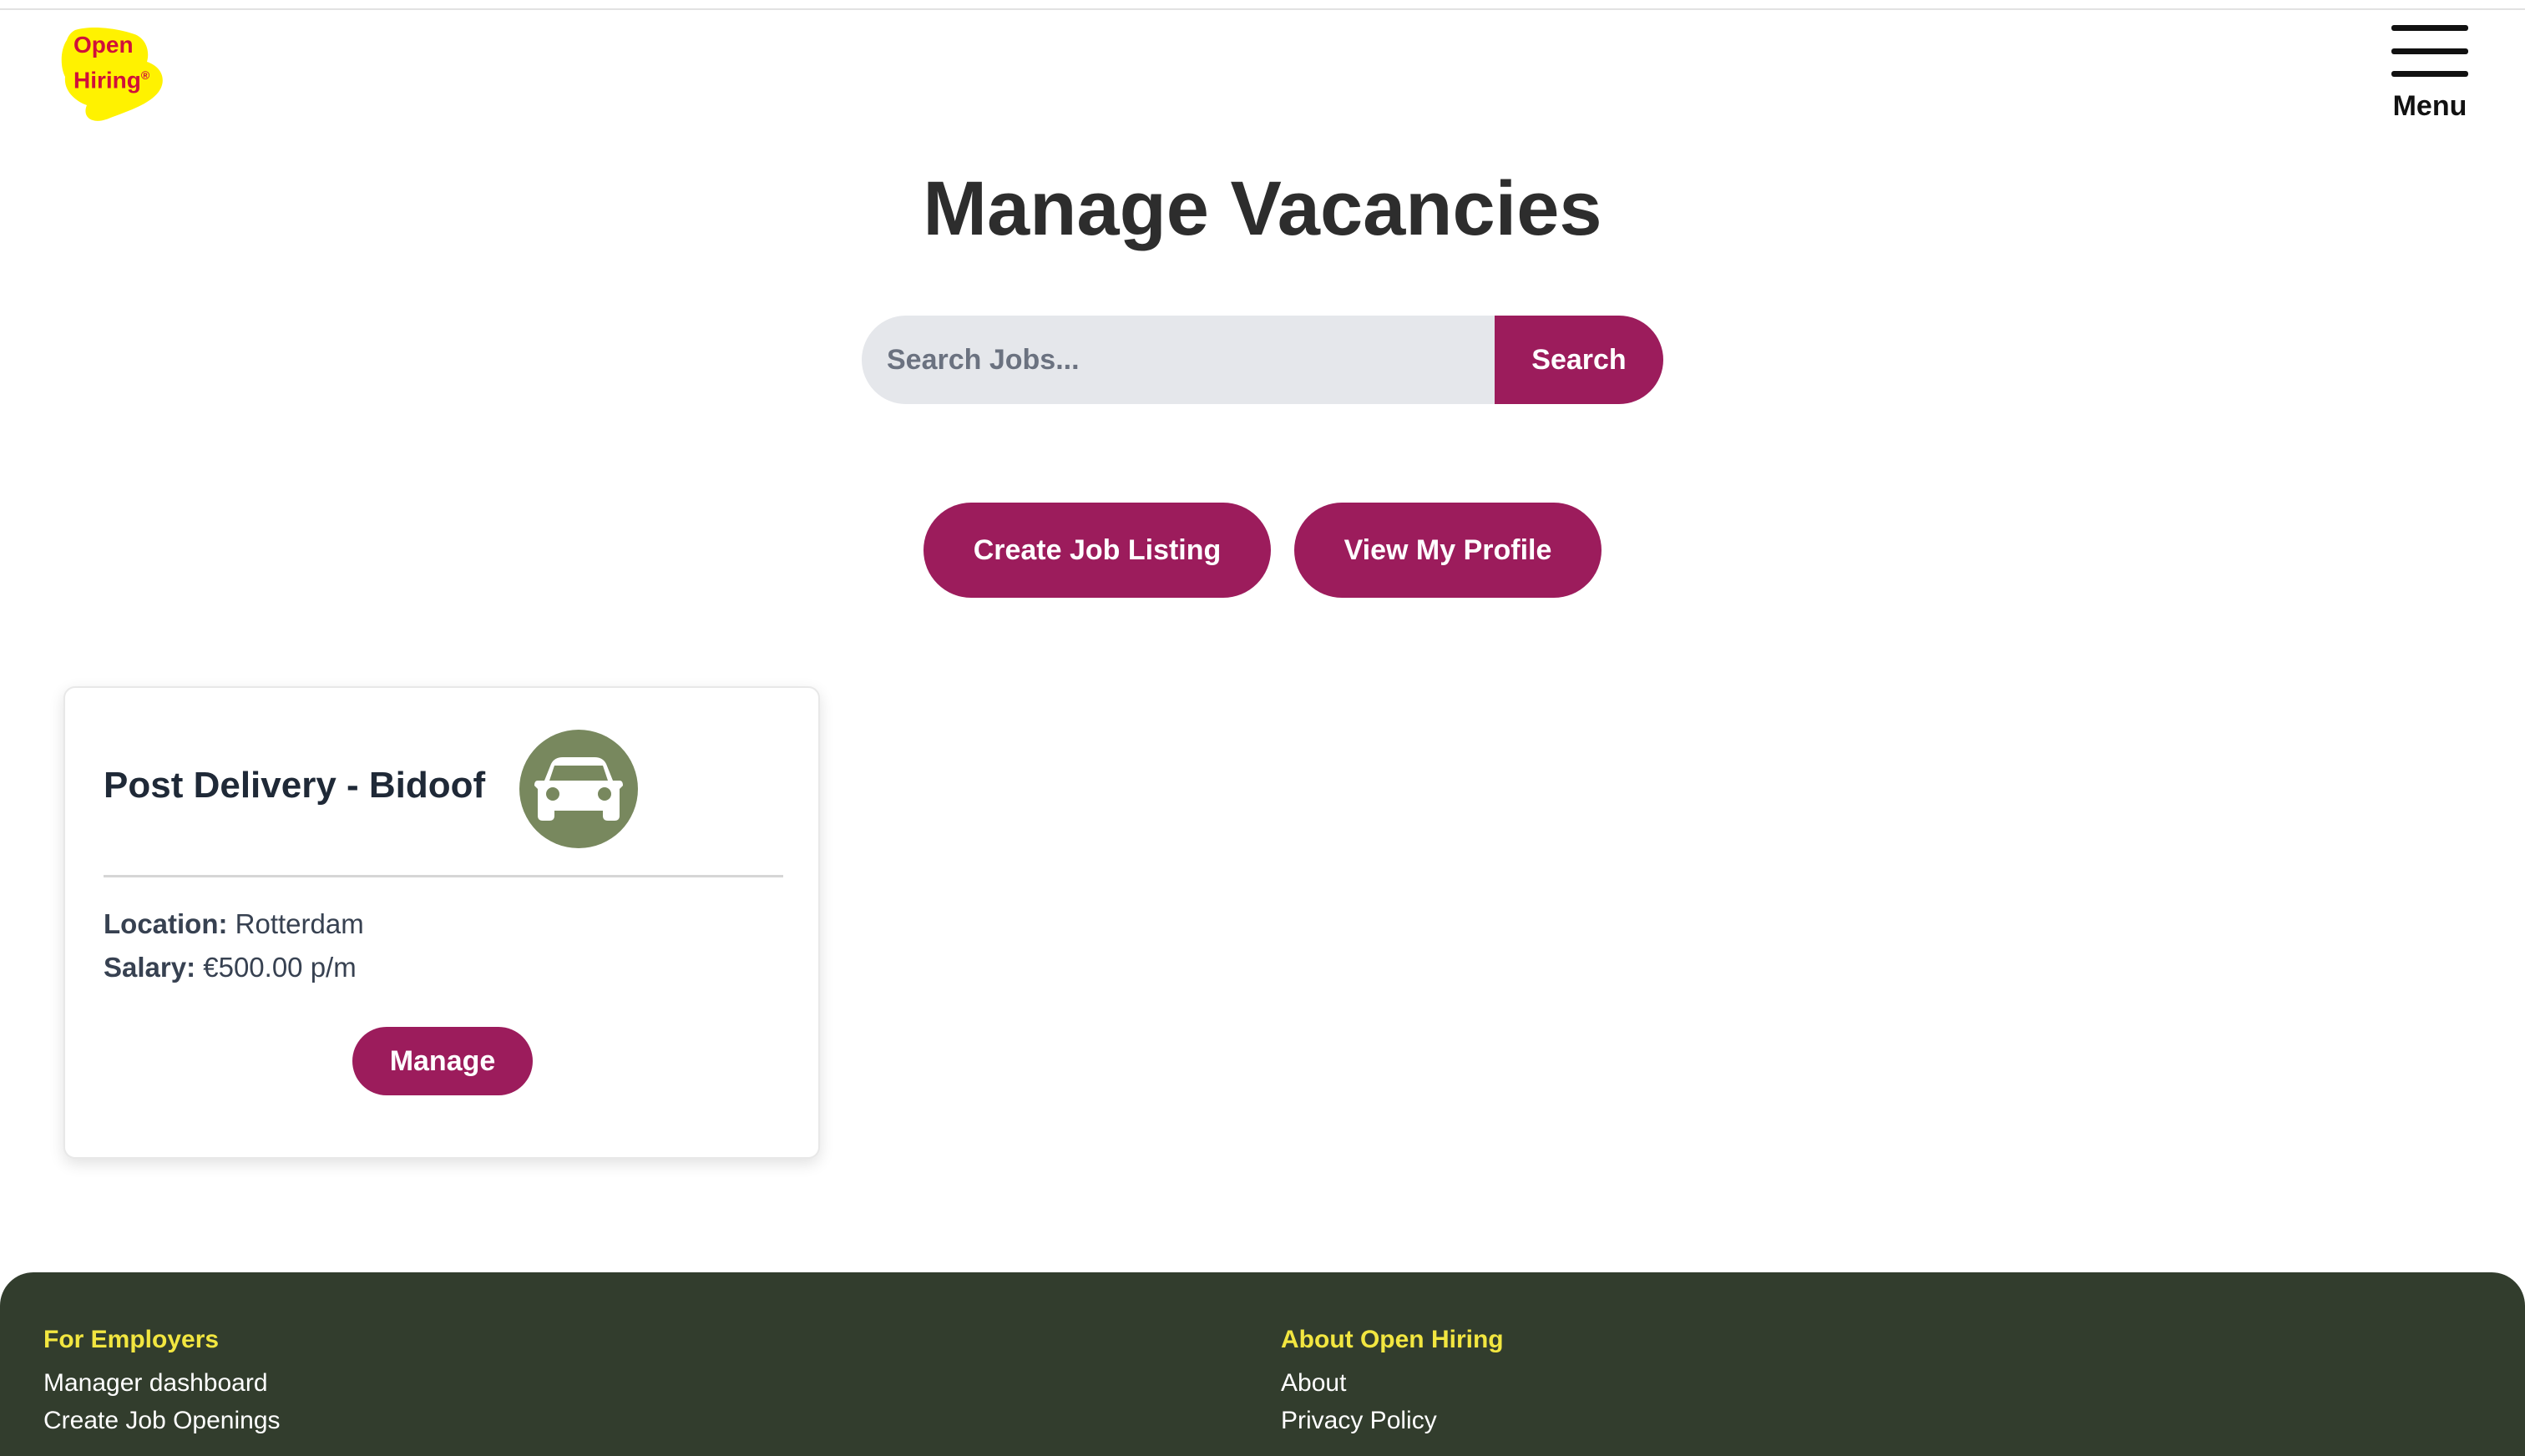 This screenshot has width=2525, height=1456. Describe the element at coordinates (1178, 360) in the screenshot. I see `search-input` at that location.